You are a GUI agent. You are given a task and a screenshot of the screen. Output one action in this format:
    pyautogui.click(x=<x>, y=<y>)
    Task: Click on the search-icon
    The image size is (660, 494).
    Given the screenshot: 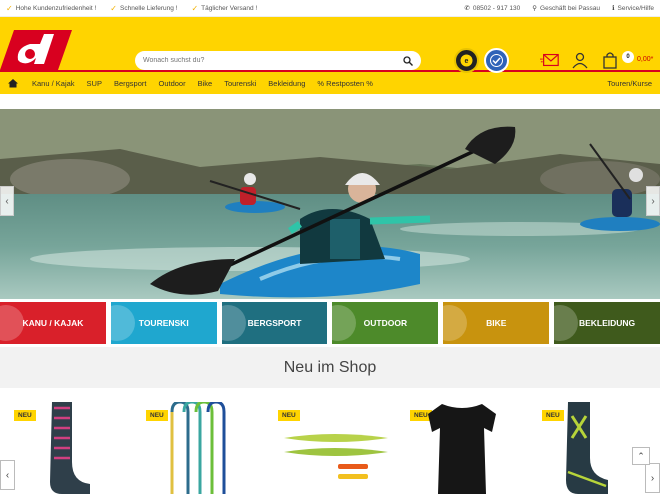 What is the action you would take?
    pyautogui.click(x=408, y=60)
    